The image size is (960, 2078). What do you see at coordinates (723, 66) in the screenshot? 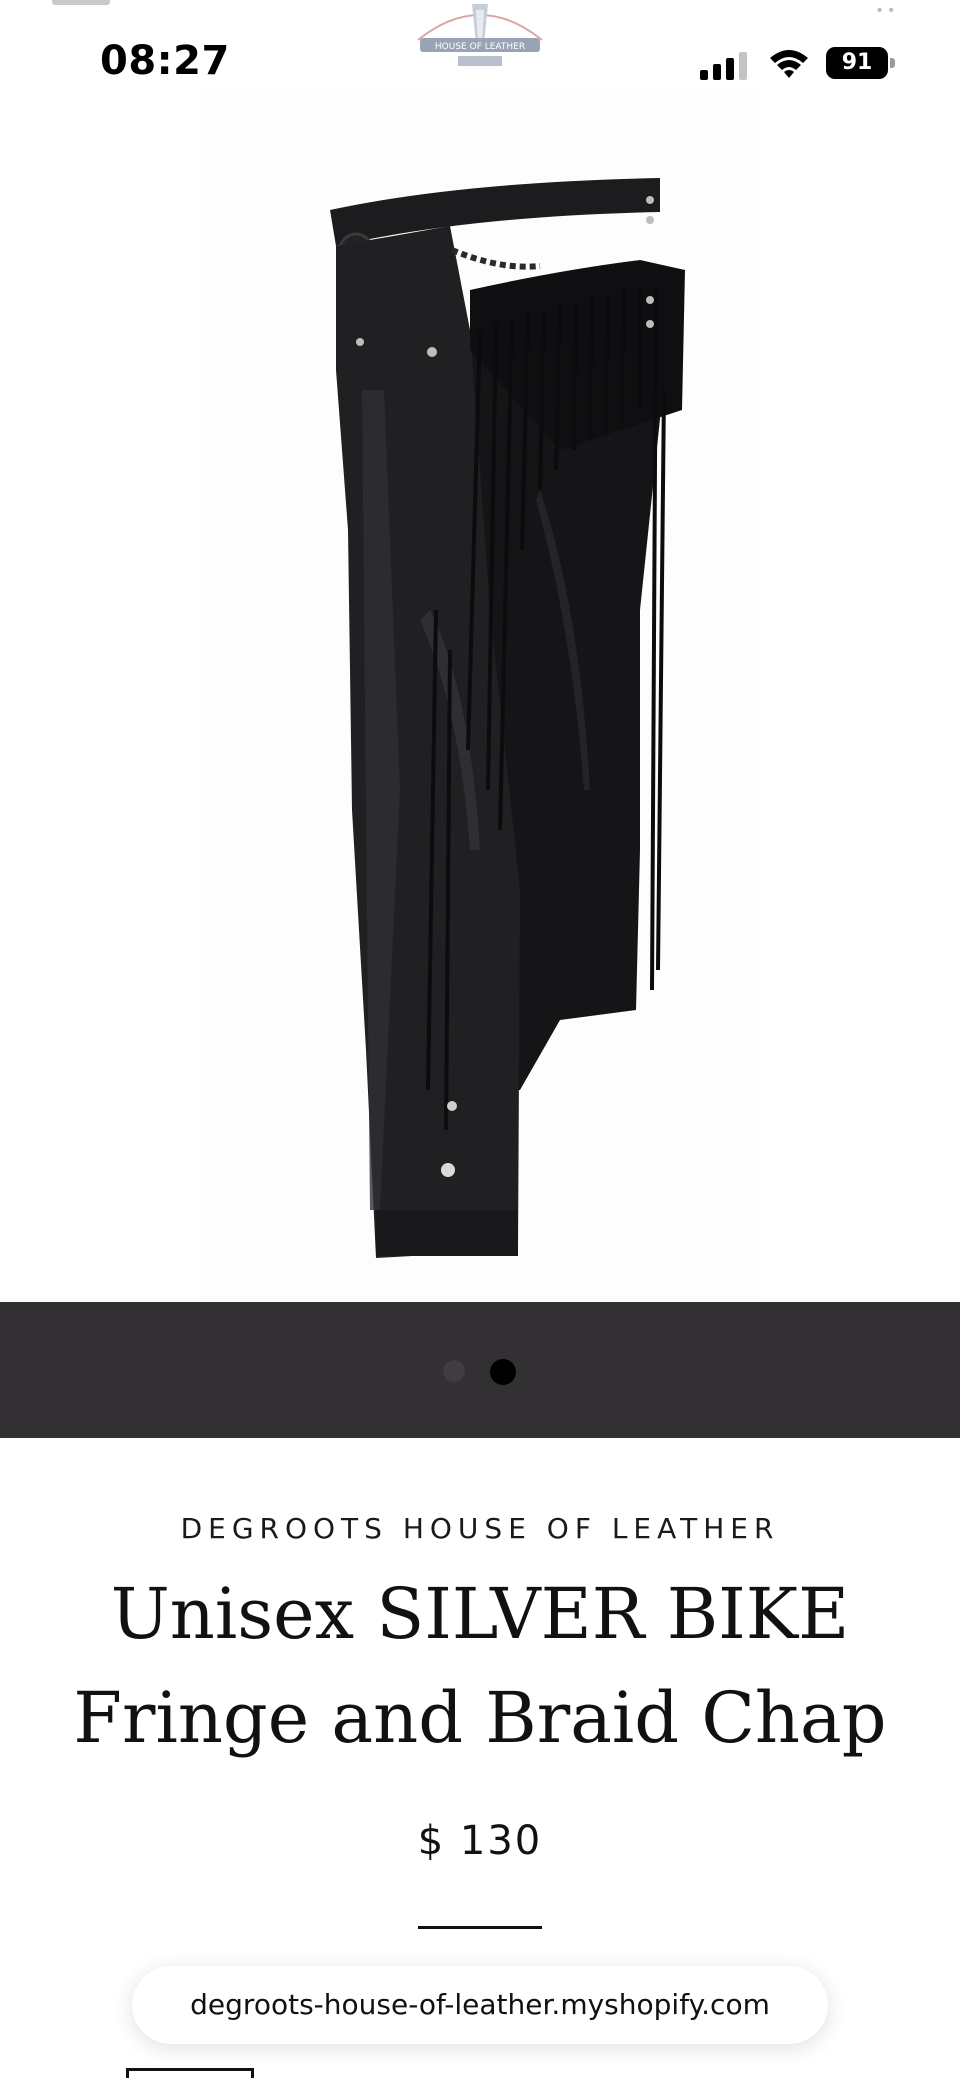
I see `signal-icon` at bounding box center [723, 66].